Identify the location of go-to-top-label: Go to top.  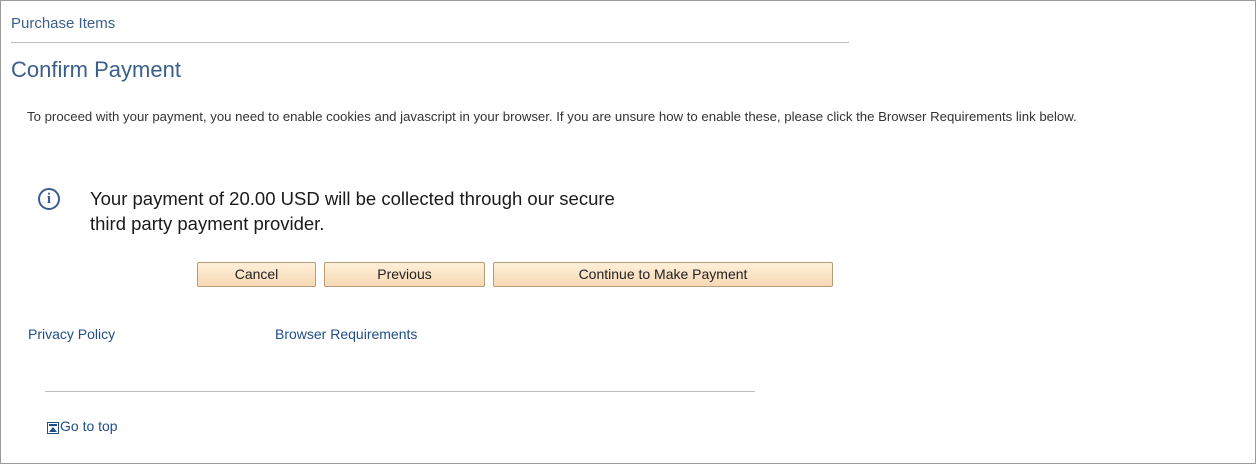
(89, 426).